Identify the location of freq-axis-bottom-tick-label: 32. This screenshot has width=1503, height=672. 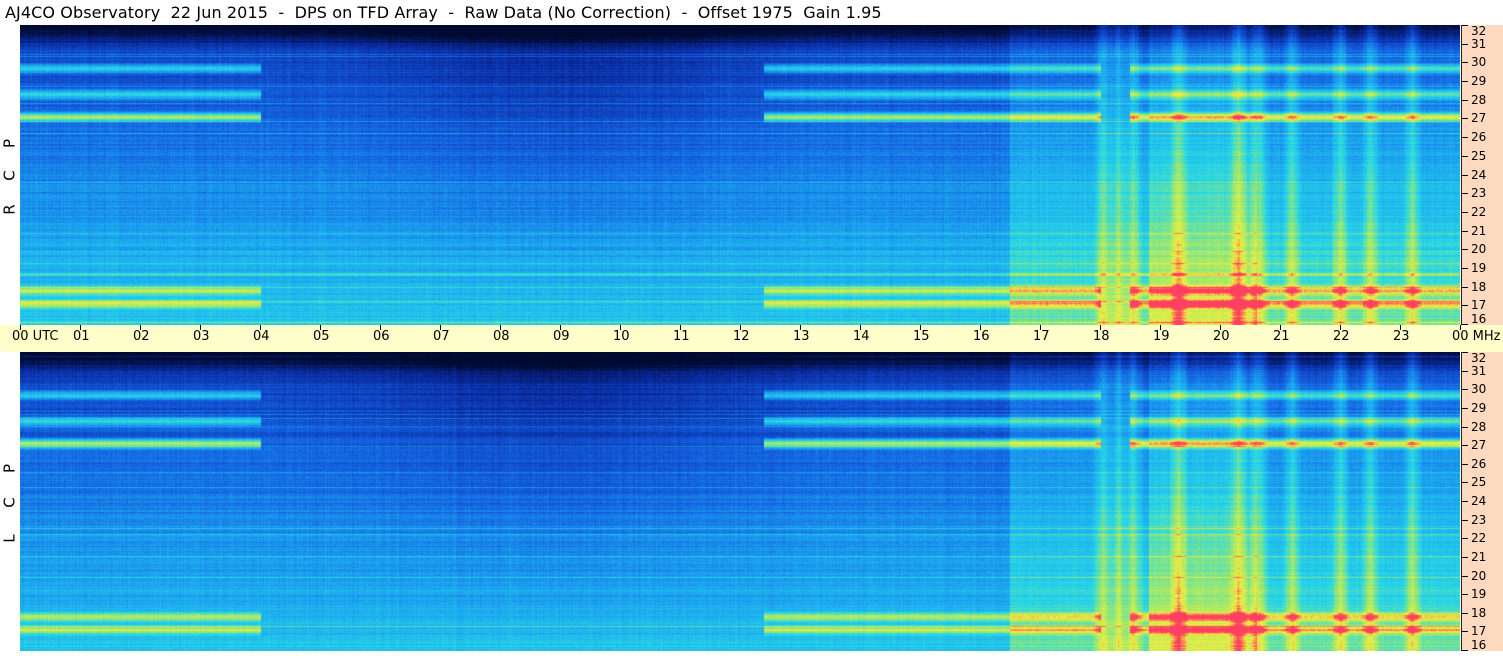
(1479, 358).